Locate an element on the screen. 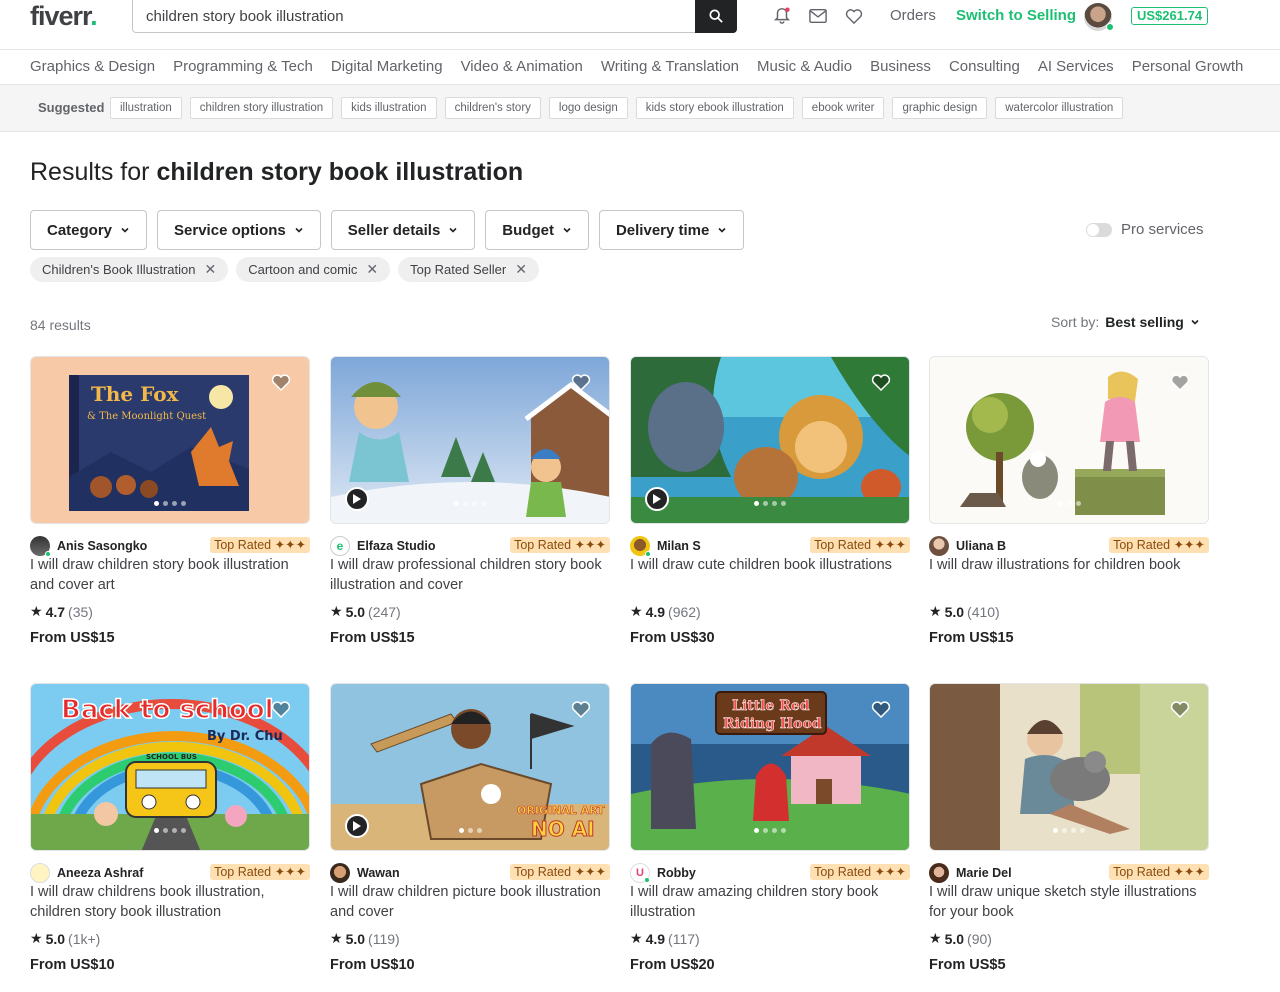 This screenshot has width=1280, height=992. suggested-tag: ebook writer is located at coordinates (843, 108).